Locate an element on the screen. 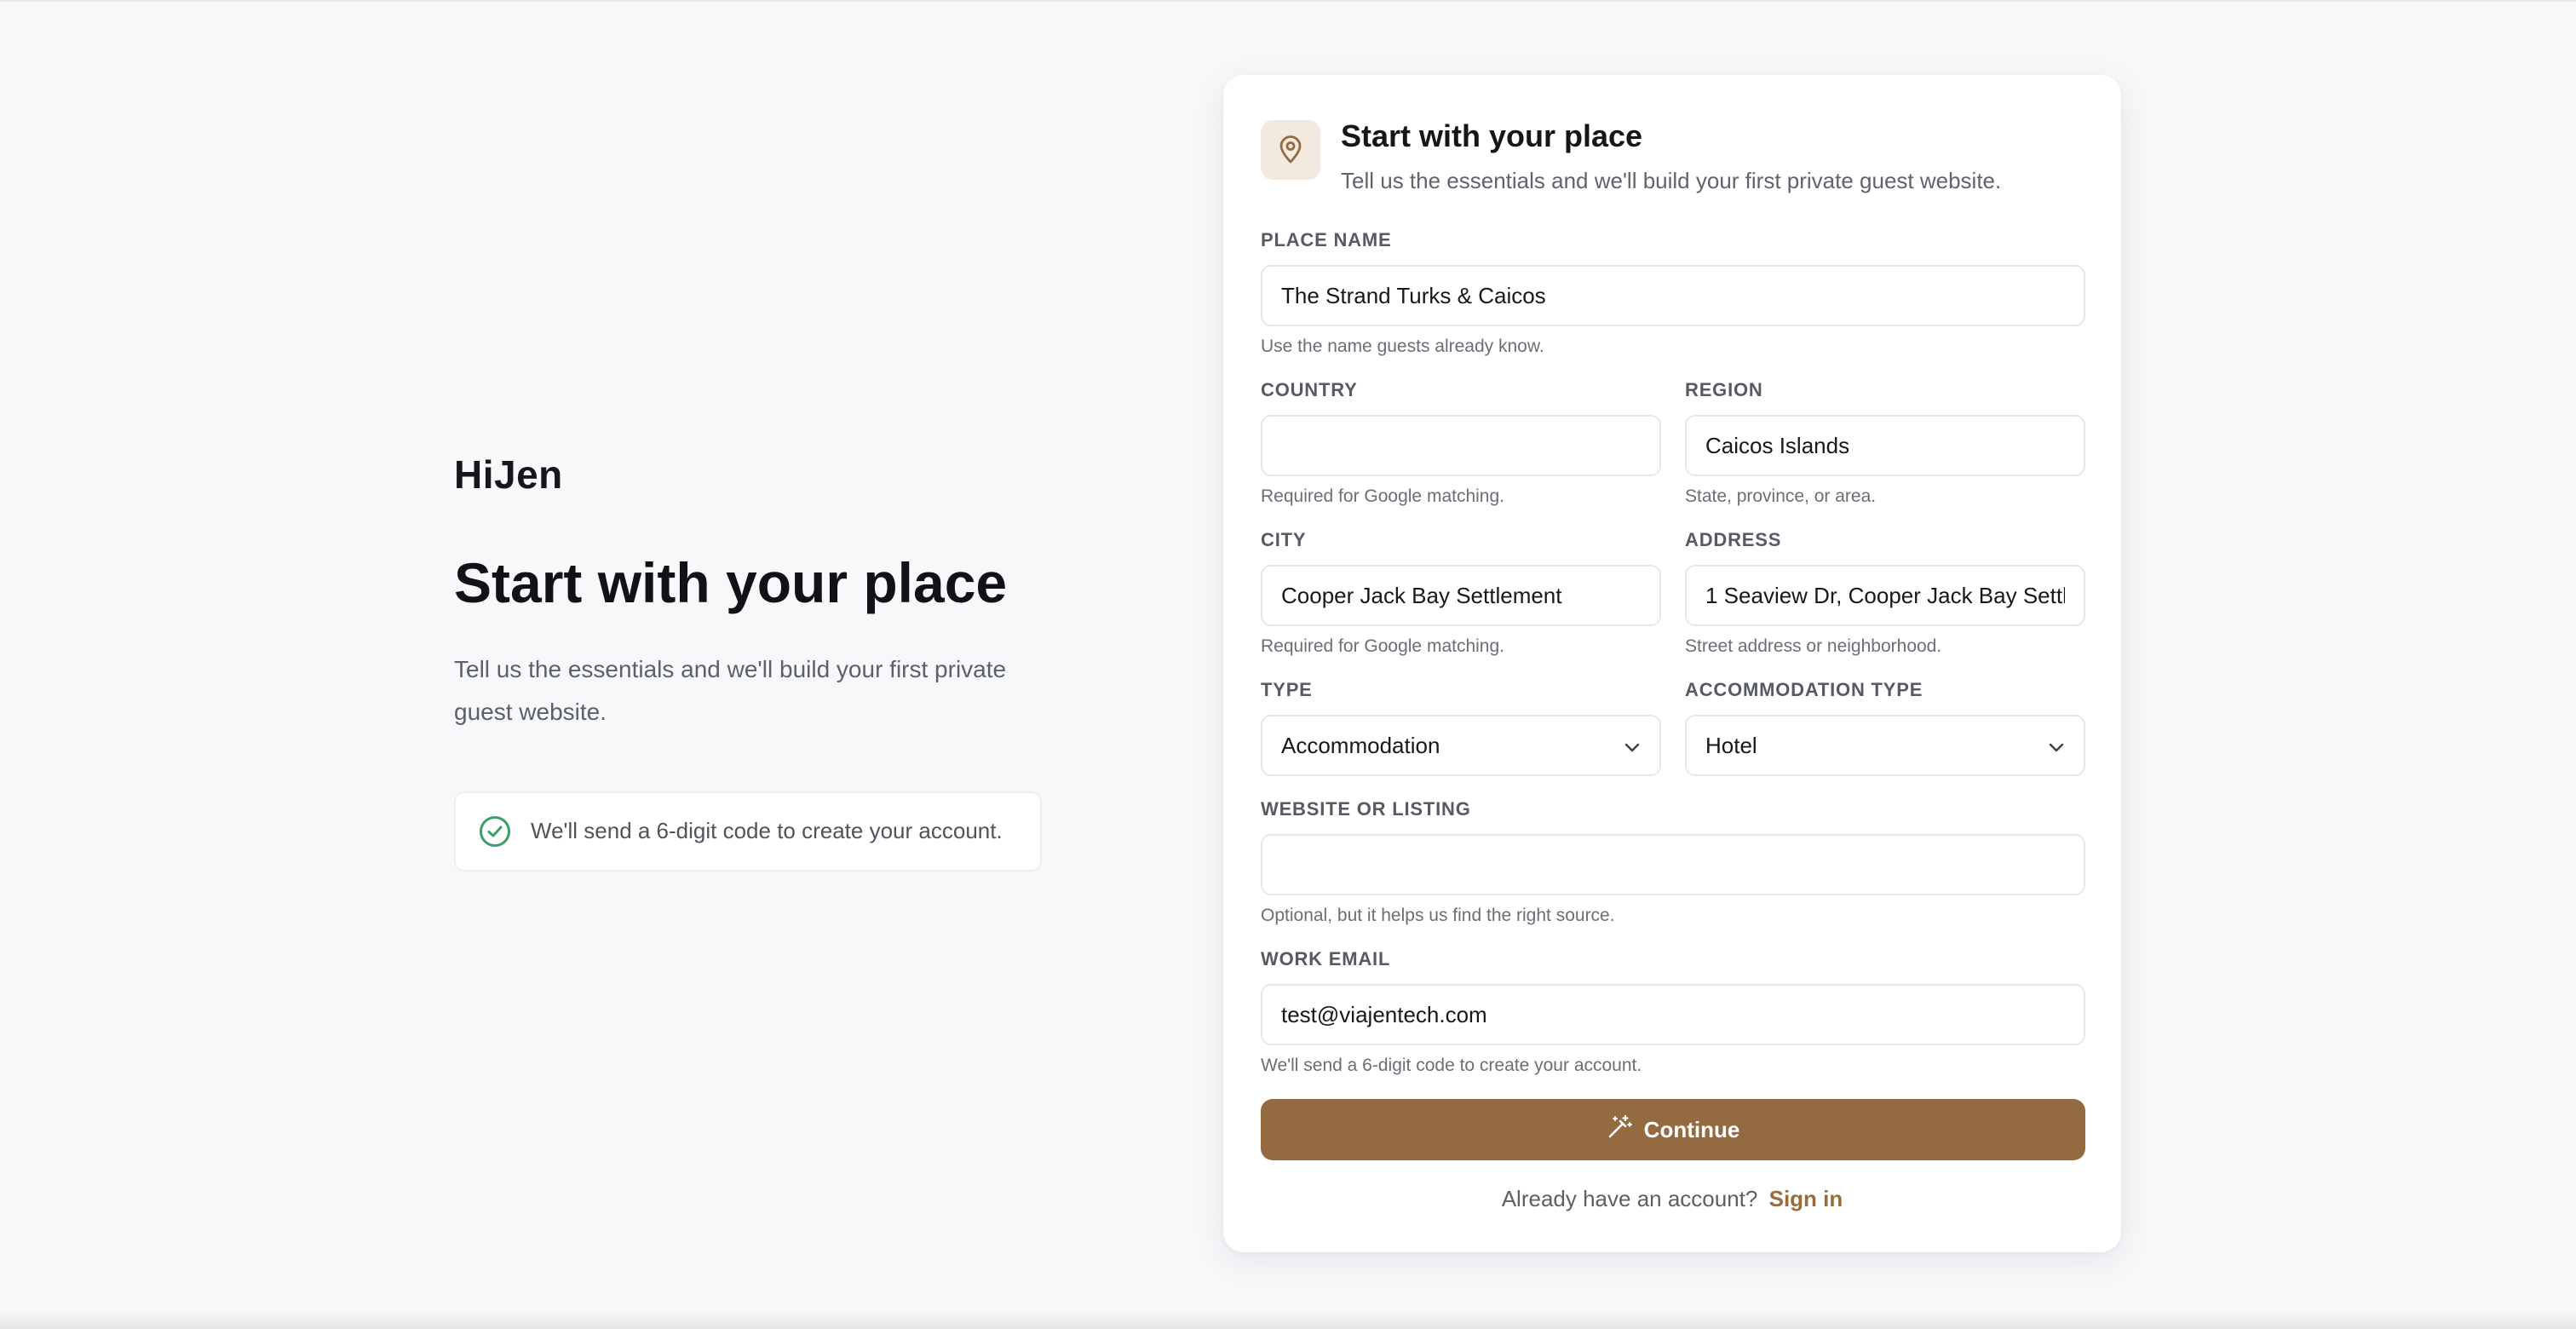 The height and width of the screenshot is (1329, 2576). region-field: REGION State, province, or area. is located at coordinates (1885, 443).